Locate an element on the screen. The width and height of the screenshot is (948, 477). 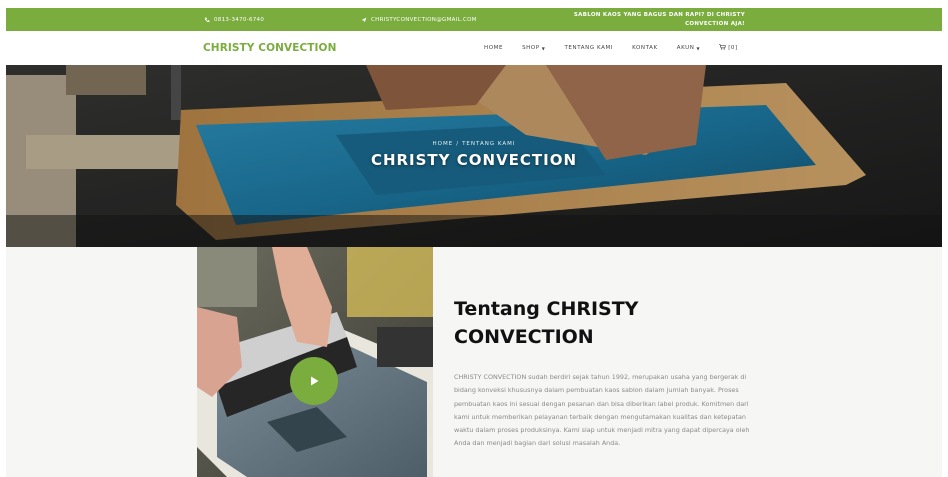
cart-icon is located at coordinates (723, 48).